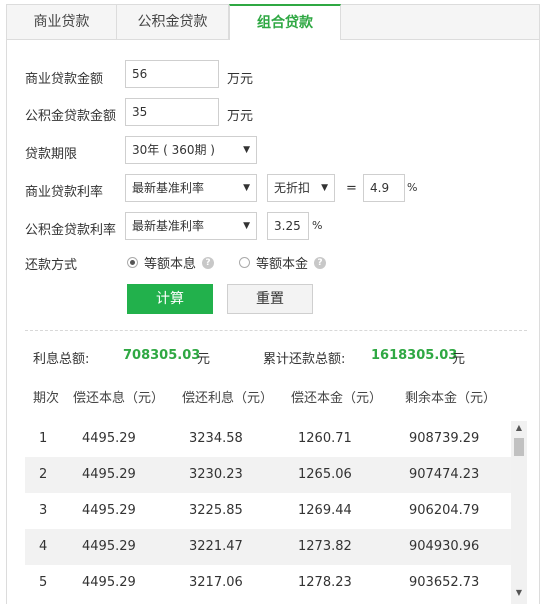 This screenshot has width=543, height=604. Describe the element at coordinates (459, 359) in the screenshot. I see `repay-total-unit: 元` at that location.